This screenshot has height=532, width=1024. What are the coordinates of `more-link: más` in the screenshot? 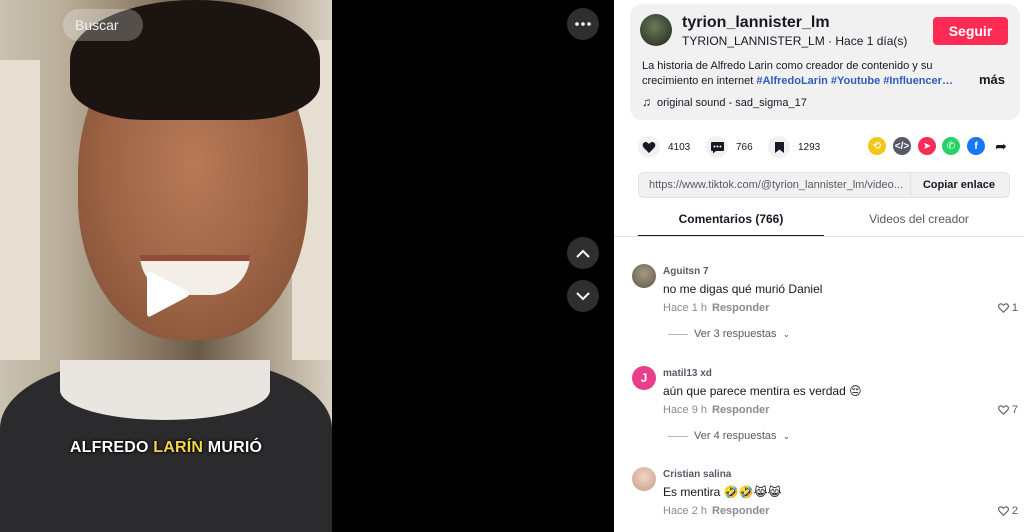 It's located at (992, 79).